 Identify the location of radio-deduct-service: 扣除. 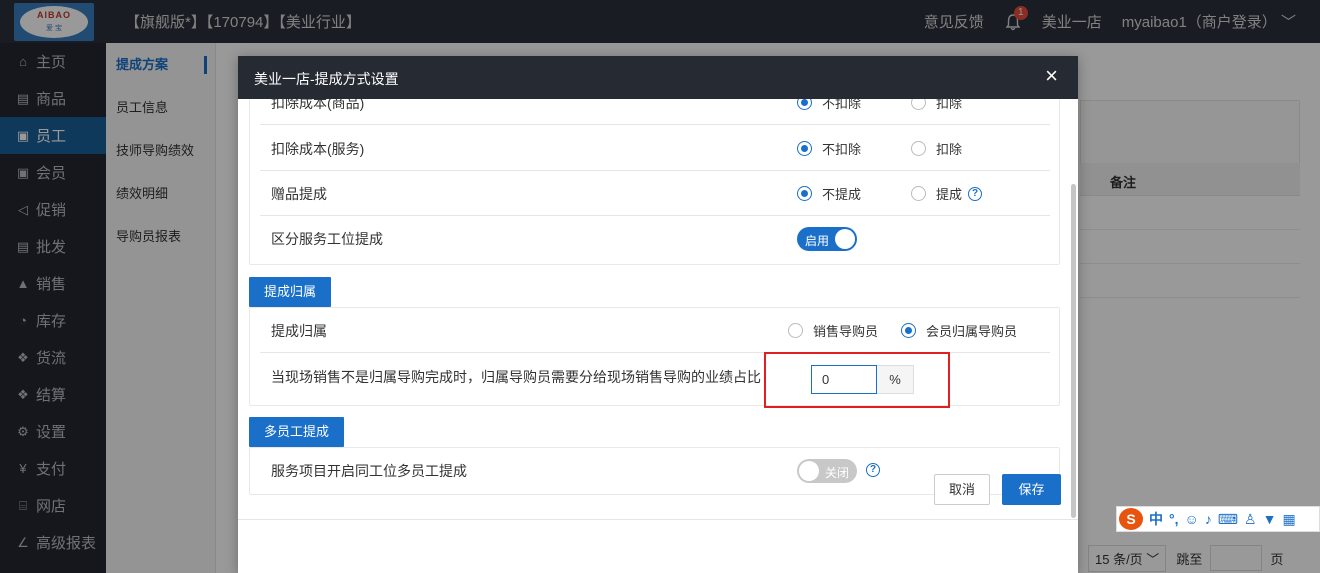
(936, 148).